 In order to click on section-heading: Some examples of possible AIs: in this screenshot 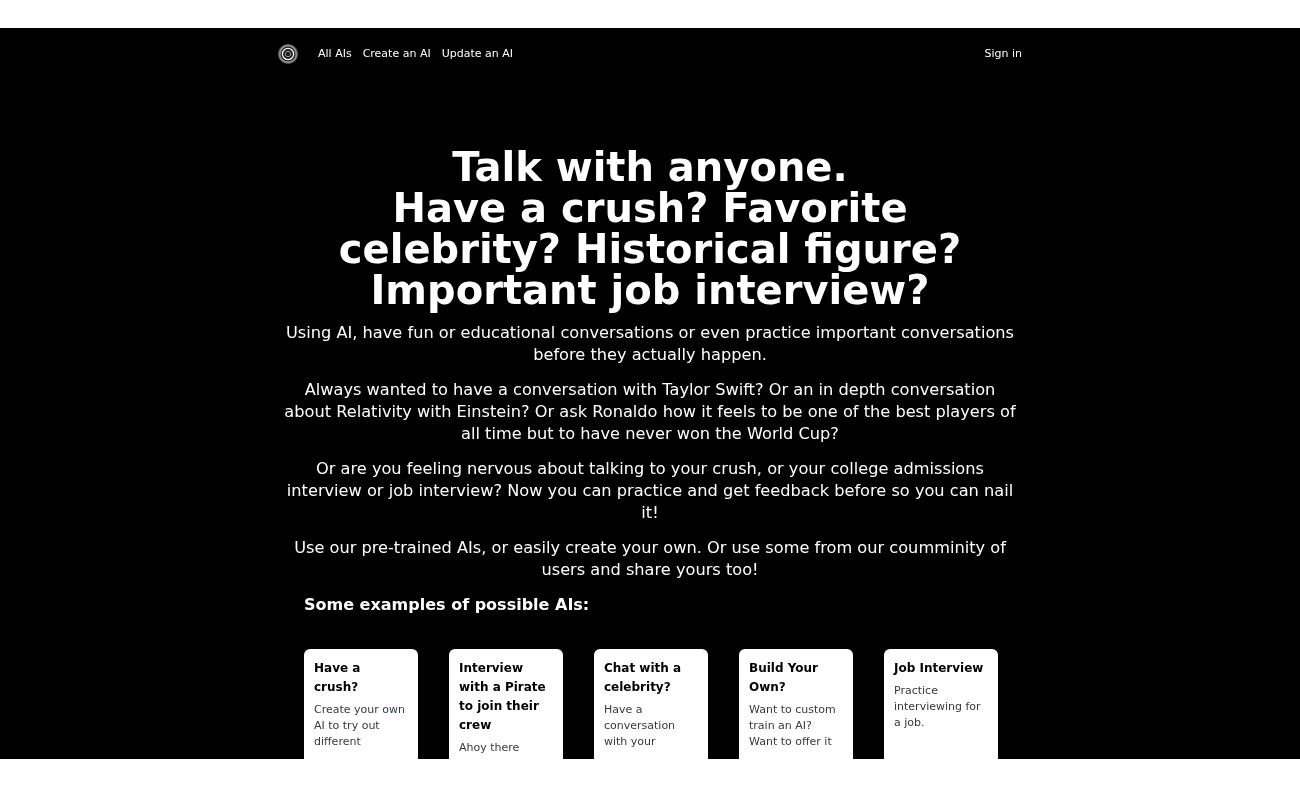, I will do `click(447, 605)`.